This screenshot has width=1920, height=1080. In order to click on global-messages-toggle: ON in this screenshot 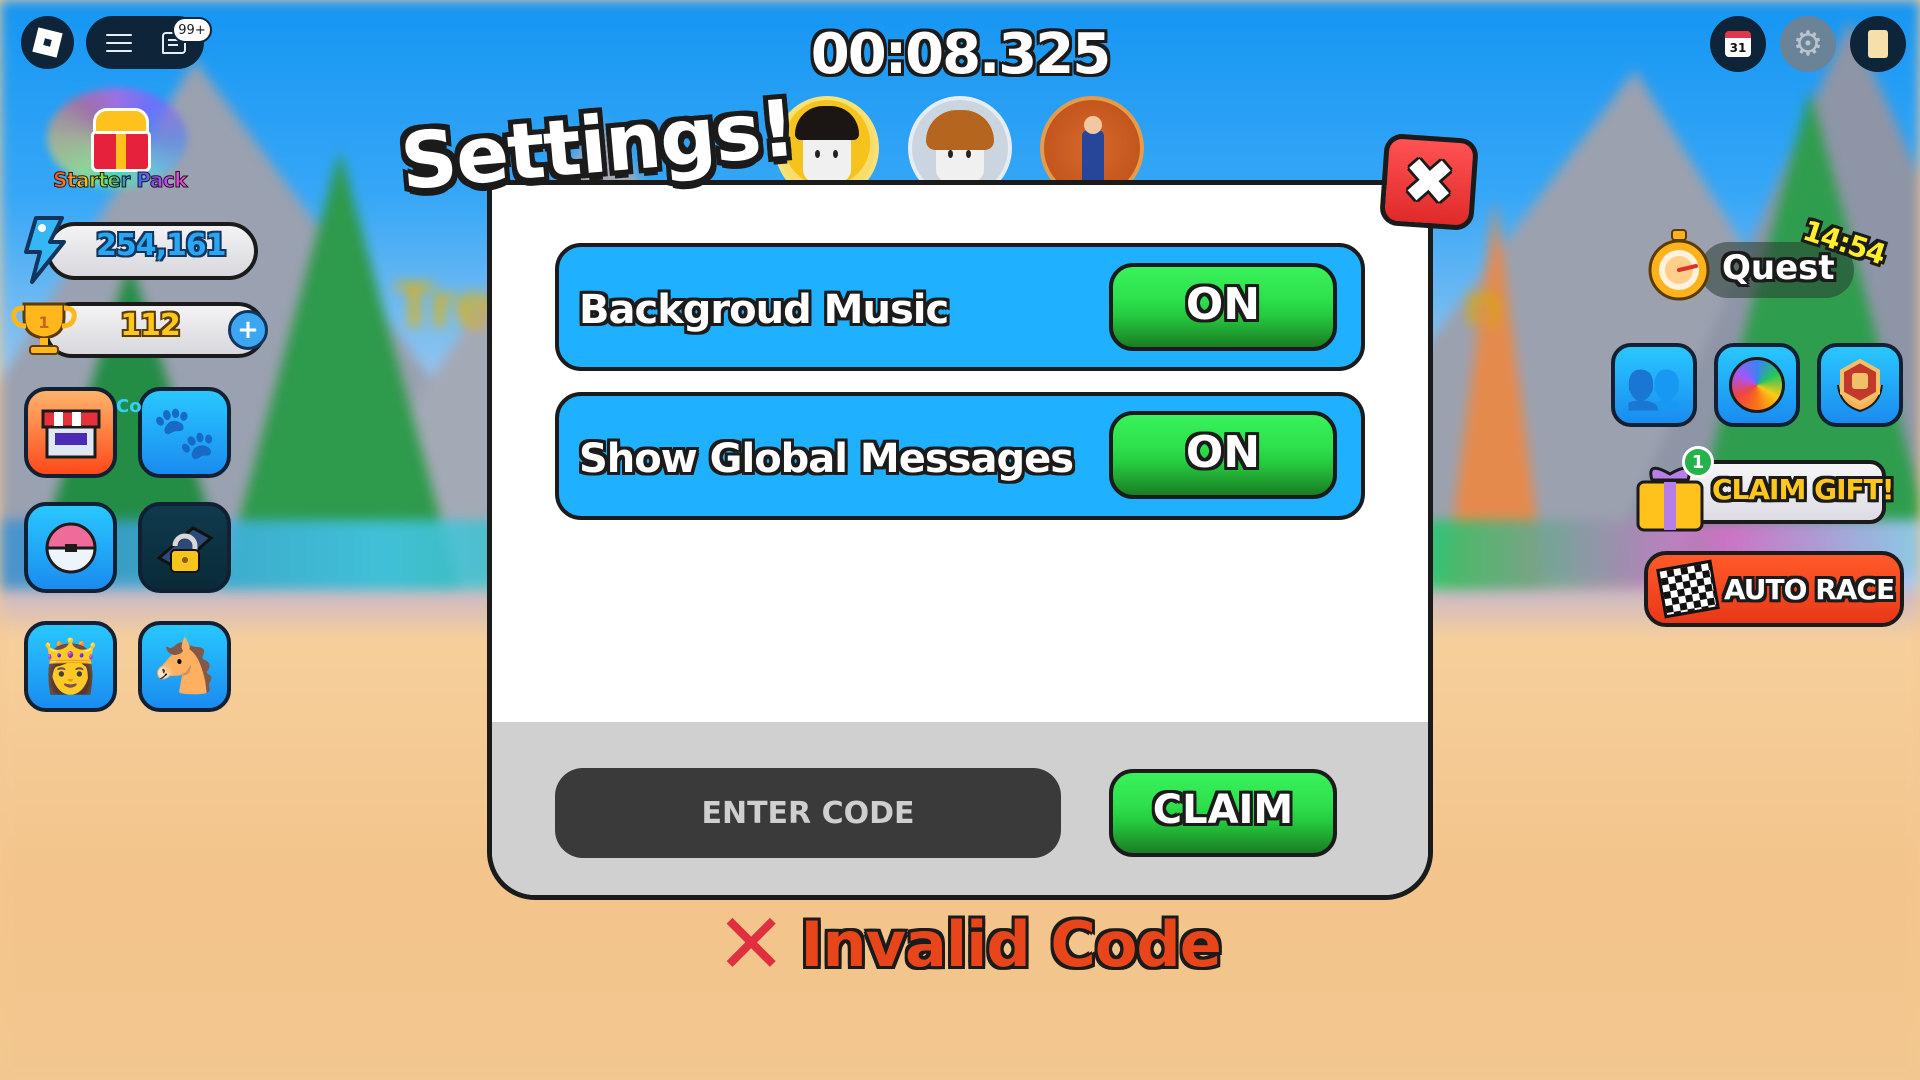, I will do `click(1223, 455)`.